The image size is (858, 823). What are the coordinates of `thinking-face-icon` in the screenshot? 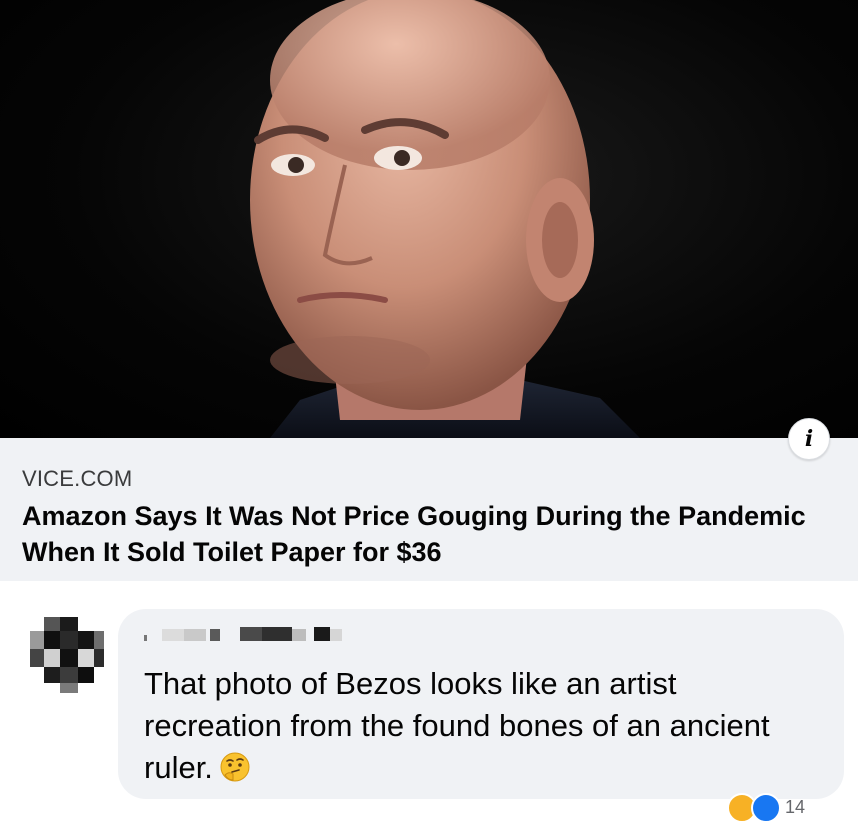 It's located at (235, 767).